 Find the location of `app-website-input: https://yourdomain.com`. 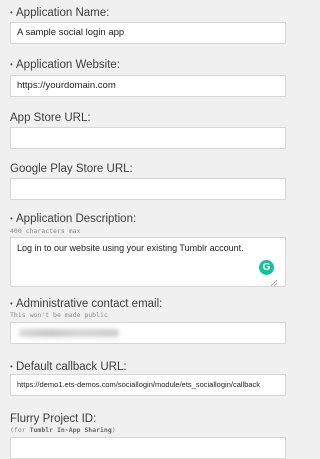

app-website-input: https://yourdomain.com is located at coordinates (148, 86).